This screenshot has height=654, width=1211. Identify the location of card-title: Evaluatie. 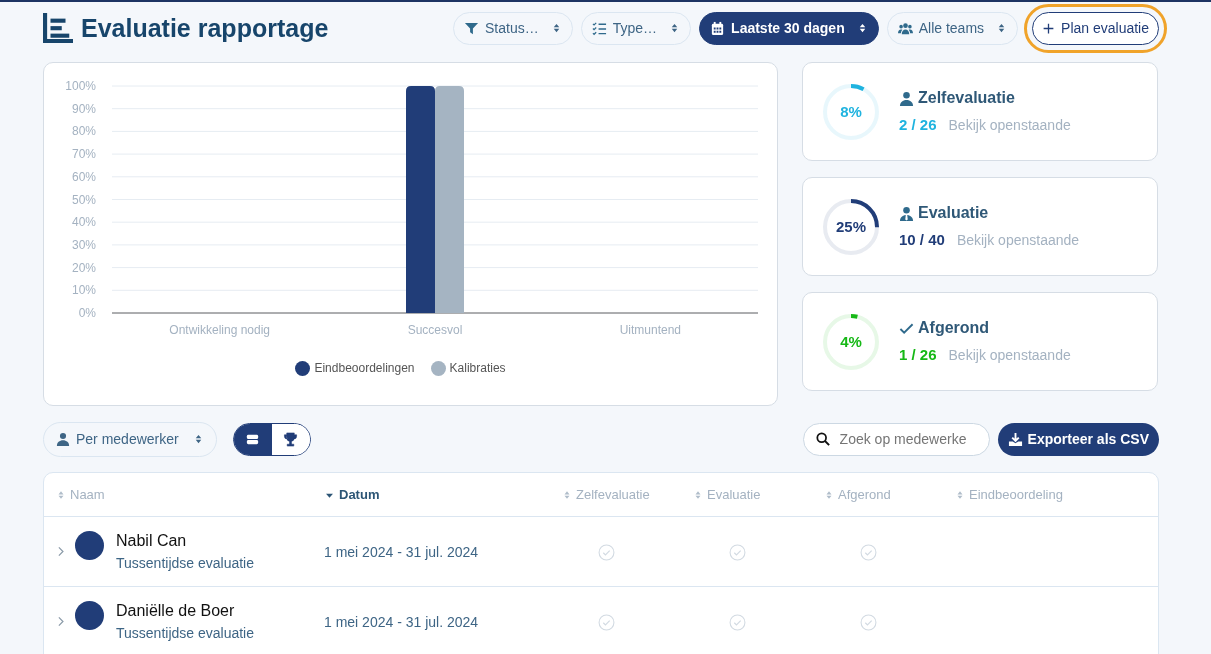
(953, 213).